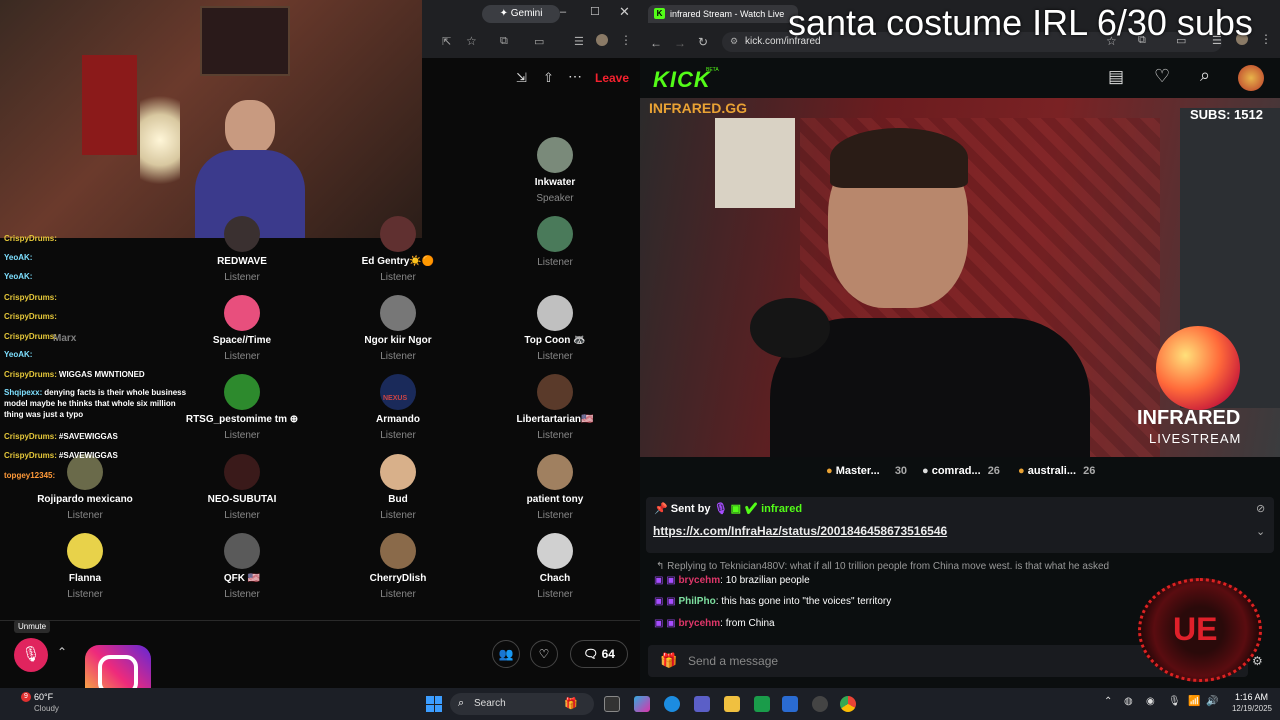 The width and height of the screenshot is (1280, 720). What do you see at coordinates (160, 140) in the screenshot?
I see `christmas-tree` at bounding box center [160, 140].